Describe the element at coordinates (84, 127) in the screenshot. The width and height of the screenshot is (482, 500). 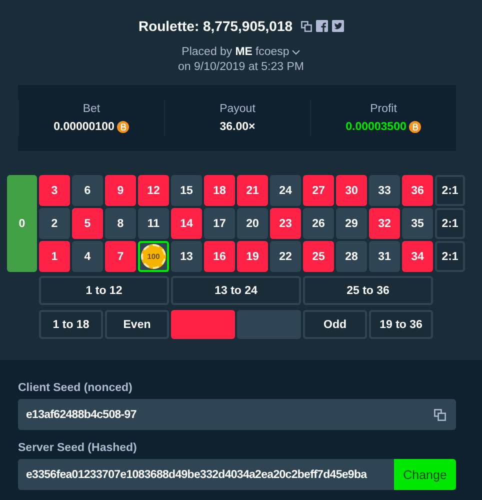
I see `stat-value: 0.00000100` at that location.